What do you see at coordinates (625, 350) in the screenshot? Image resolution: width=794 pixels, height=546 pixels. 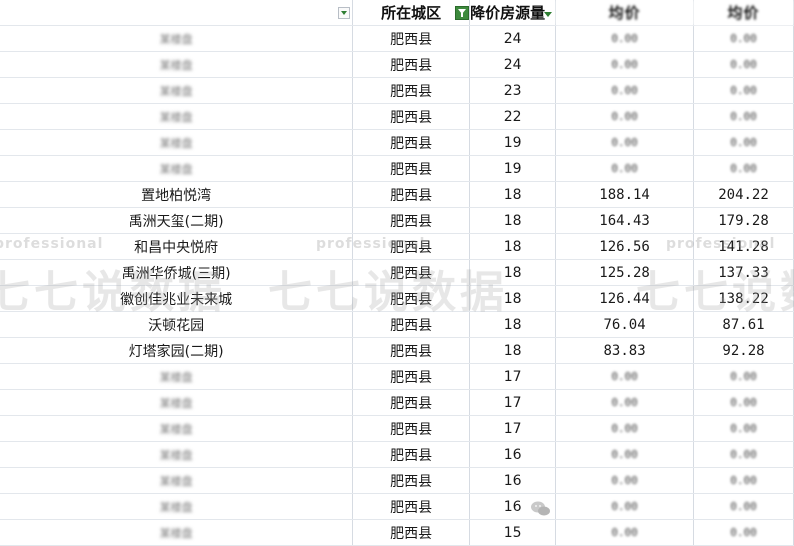 I see `price-before-cell: 83.83` at bounding box center [625, 350].